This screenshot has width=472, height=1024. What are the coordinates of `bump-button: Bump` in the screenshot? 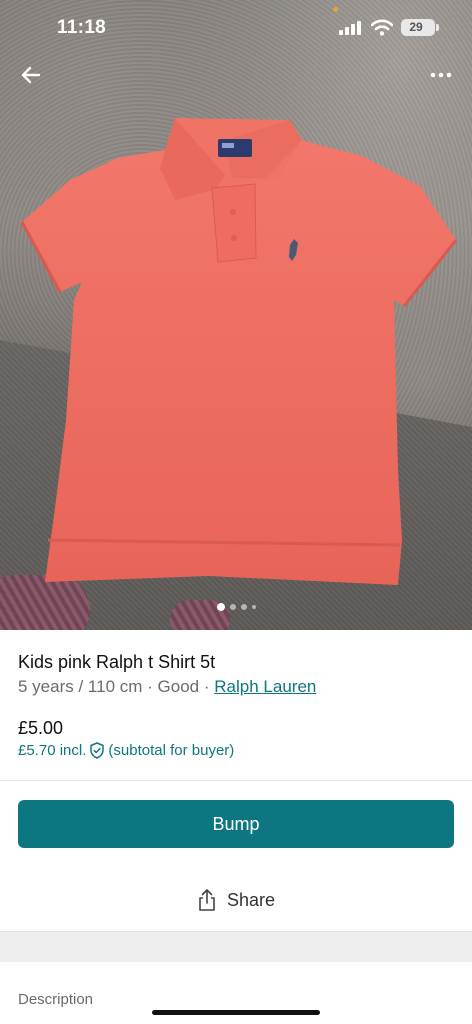 It's located at (236, 824).